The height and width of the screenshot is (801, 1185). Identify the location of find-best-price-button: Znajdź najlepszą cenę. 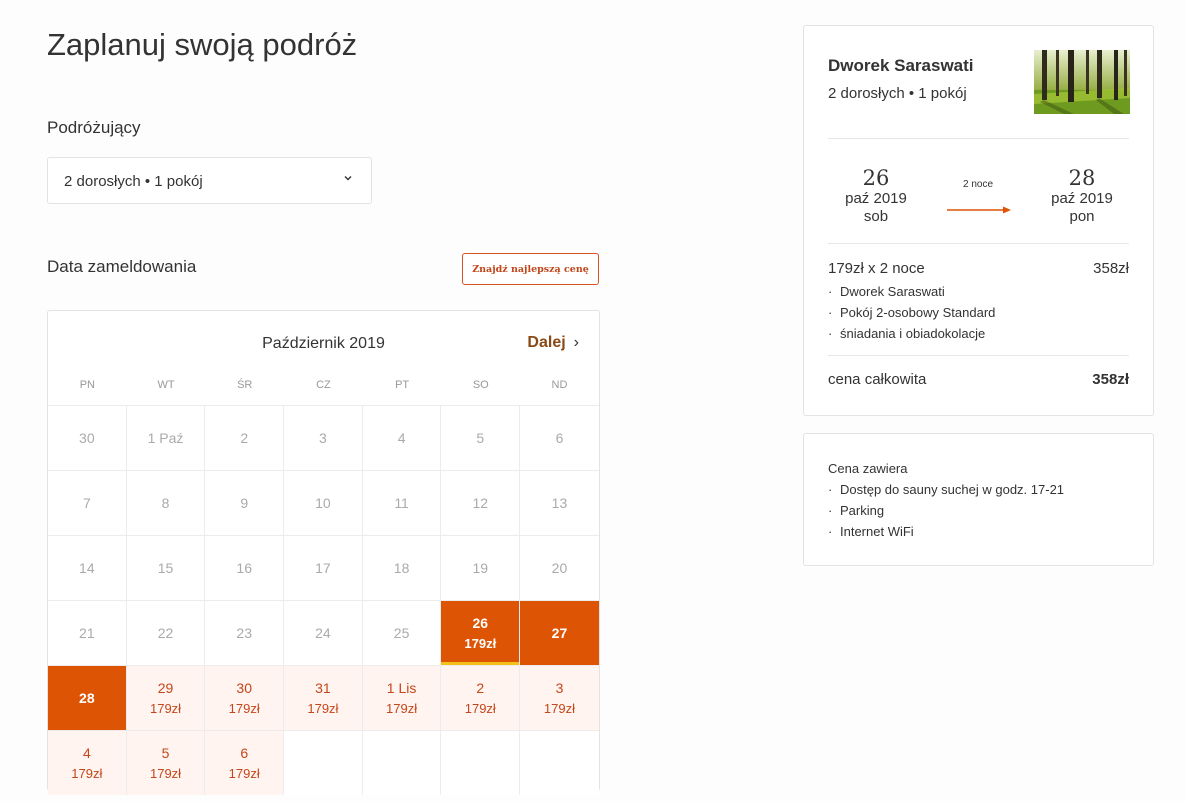
(530, 269).